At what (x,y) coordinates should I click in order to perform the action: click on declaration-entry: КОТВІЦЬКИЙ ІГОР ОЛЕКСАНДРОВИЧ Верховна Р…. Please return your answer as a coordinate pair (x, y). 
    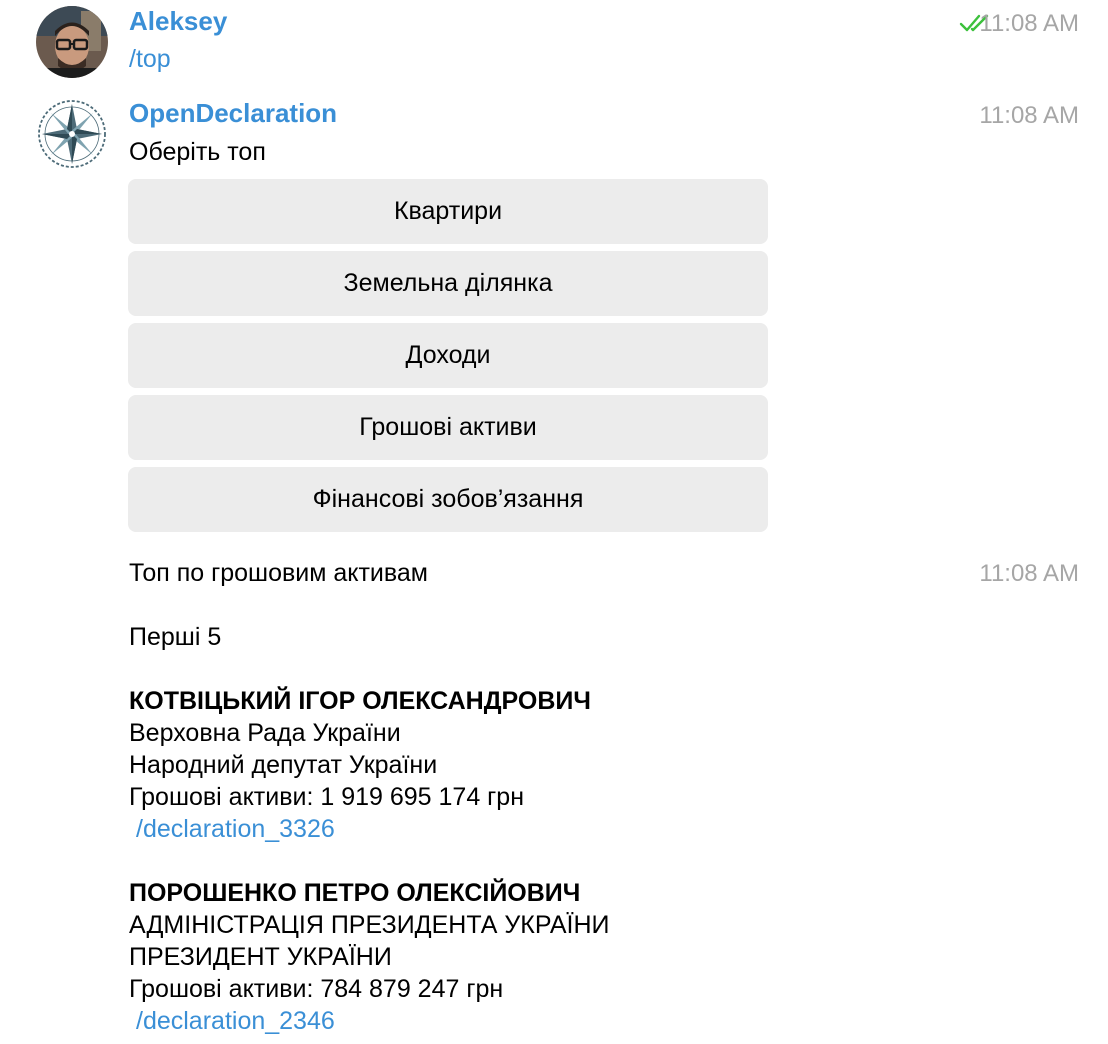
    Looking at the image, I should click on (360, 765).